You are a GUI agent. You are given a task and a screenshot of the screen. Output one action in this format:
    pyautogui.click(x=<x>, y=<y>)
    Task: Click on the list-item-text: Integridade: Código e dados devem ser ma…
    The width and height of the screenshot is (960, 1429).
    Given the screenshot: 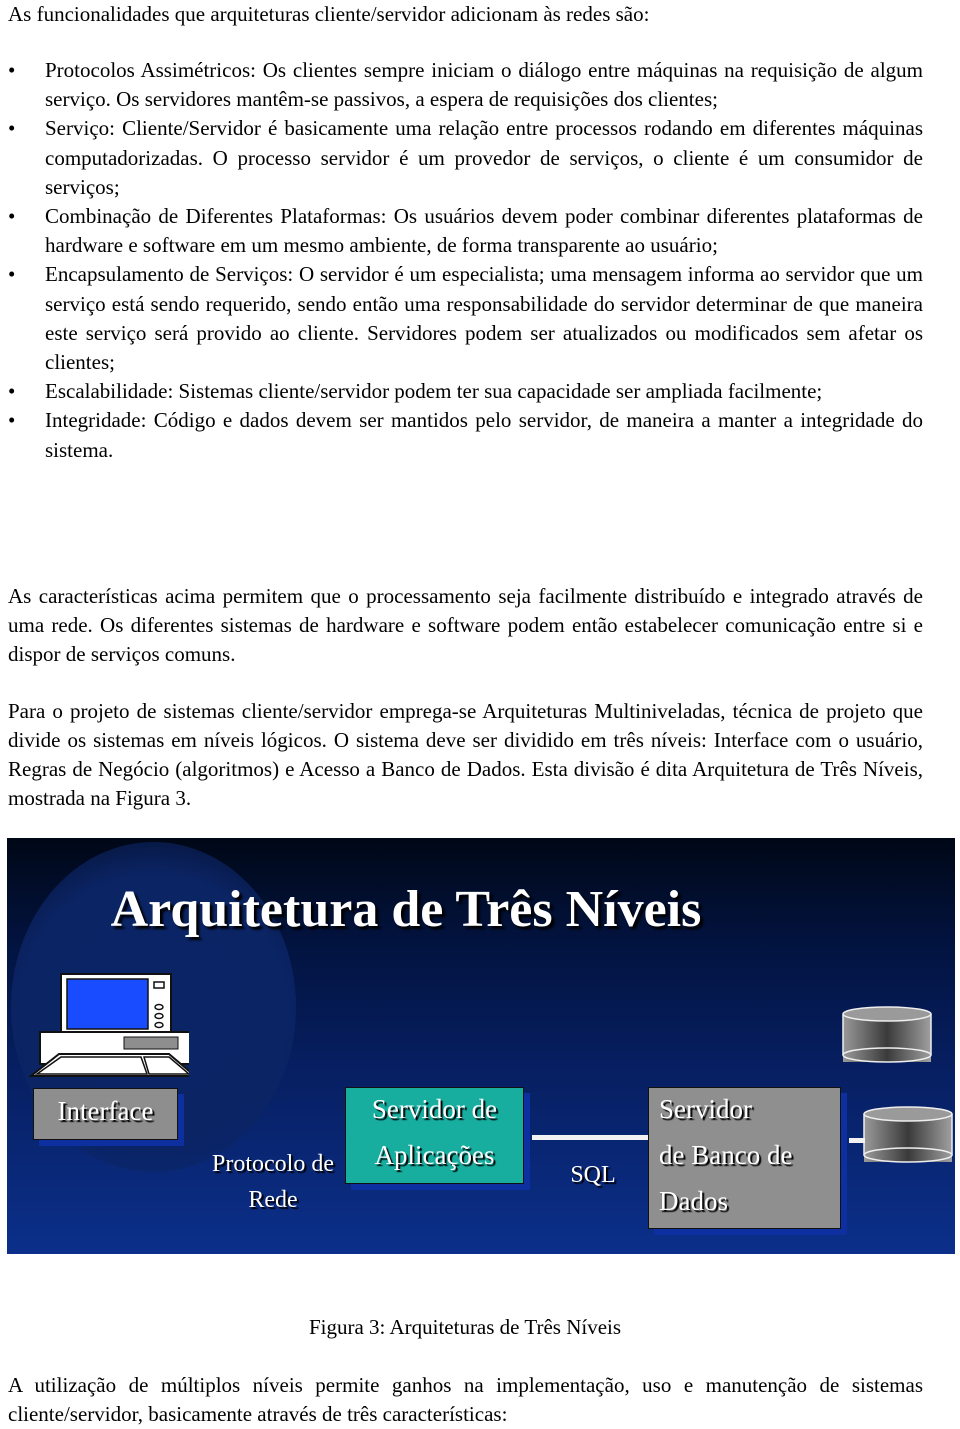 What is the action you would take?
    pyautogui.click(x=484, y=435)
    